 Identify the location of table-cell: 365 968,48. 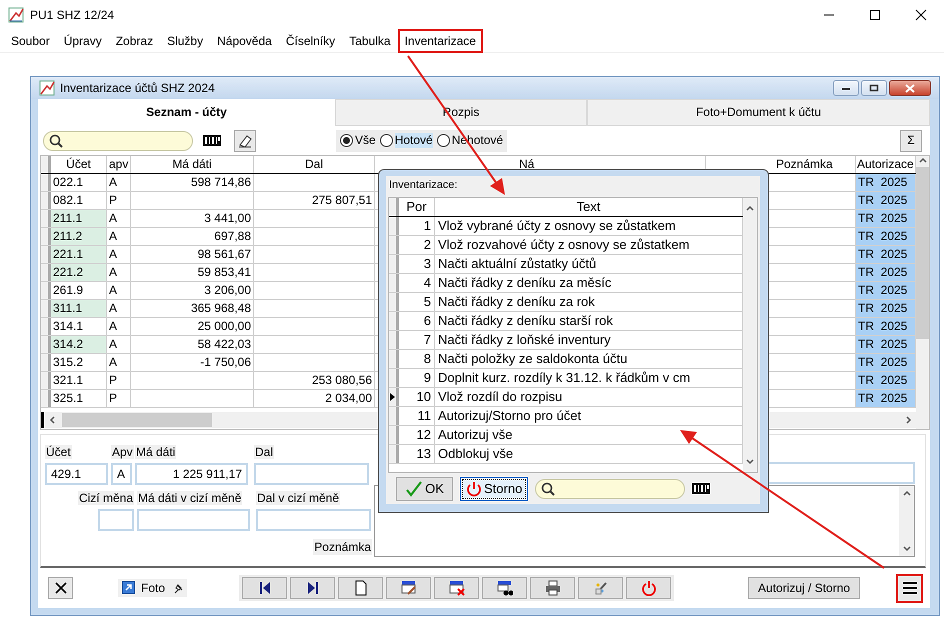
(192, 308).